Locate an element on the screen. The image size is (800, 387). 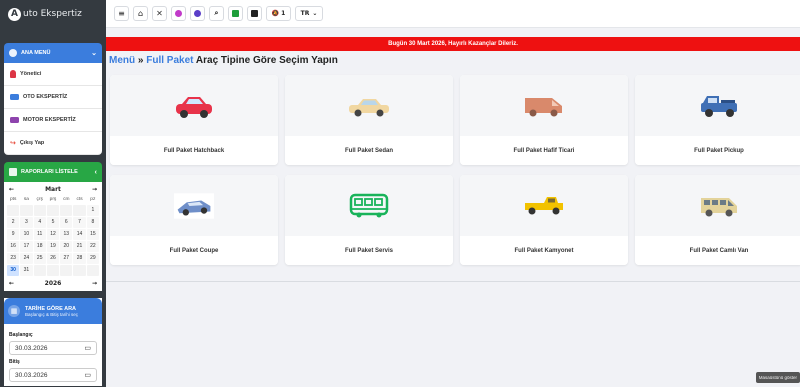
calendar-day: 6 is located at coordinates (66, 222).